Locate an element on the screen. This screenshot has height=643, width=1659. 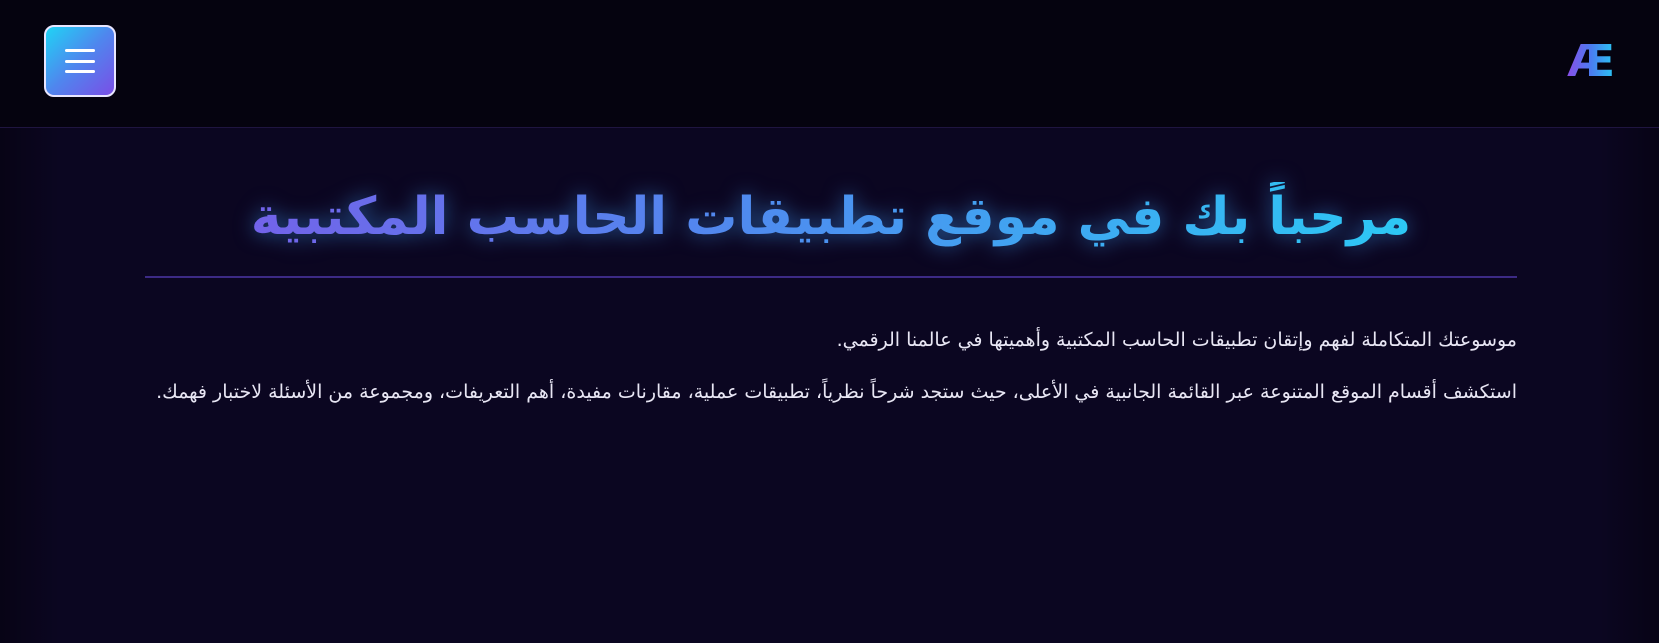
menu-button is located at coordinates (80, 61).